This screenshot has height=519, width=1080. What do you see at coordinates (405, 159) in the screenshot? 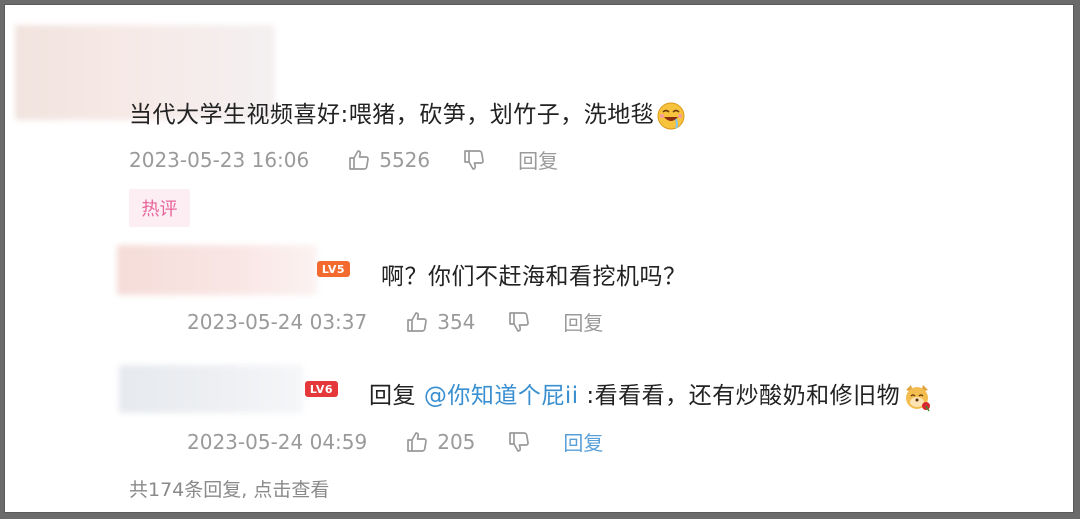
I see `like-count: 5526` at bounding box center [405, 159].